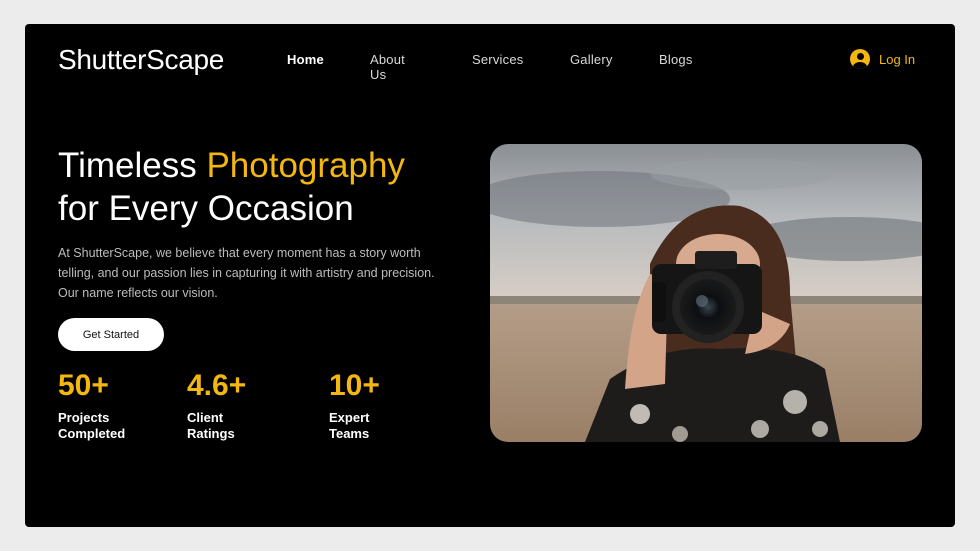 The height and width of the screenshot is (551, 980). What do you see at coordinates (305, 59) in the screenshot?
I see `nav-item-home: Home` at bounding box center [305, 59].